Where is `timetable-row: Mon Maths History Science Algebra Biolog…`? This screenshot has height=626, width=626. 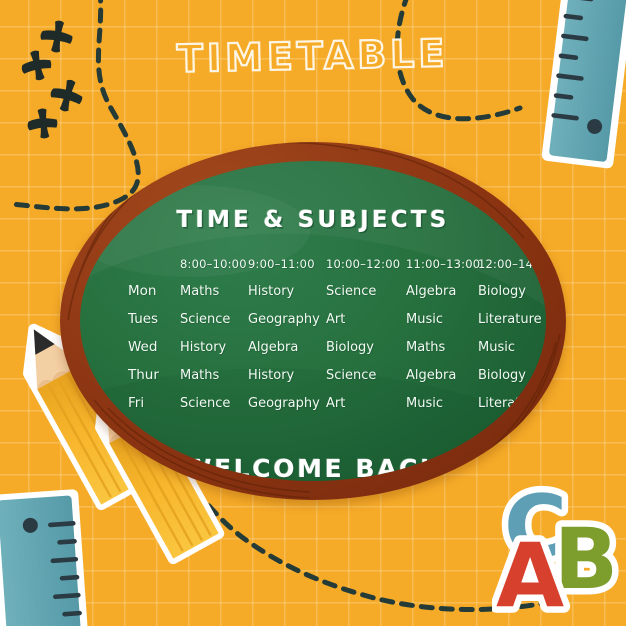 timetable-row: Mon Maths History Science Algebra Biolog… is located at coordinates (334, 297).